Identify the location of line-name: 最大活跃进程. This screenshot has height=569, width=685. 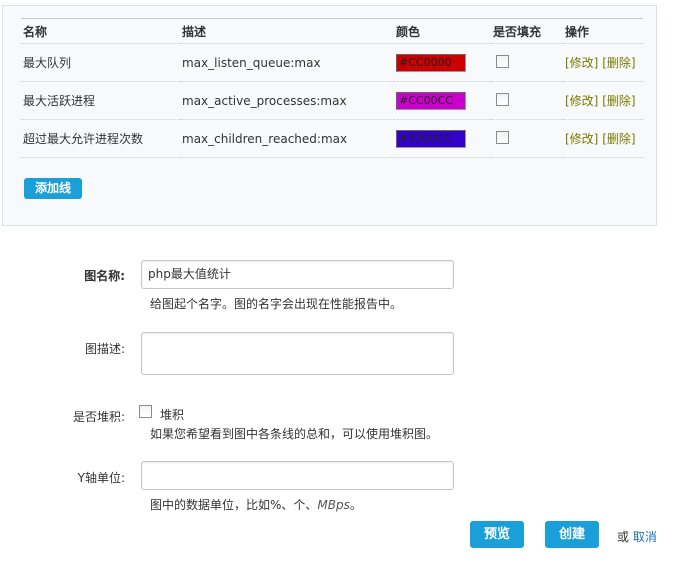
(100, 100).